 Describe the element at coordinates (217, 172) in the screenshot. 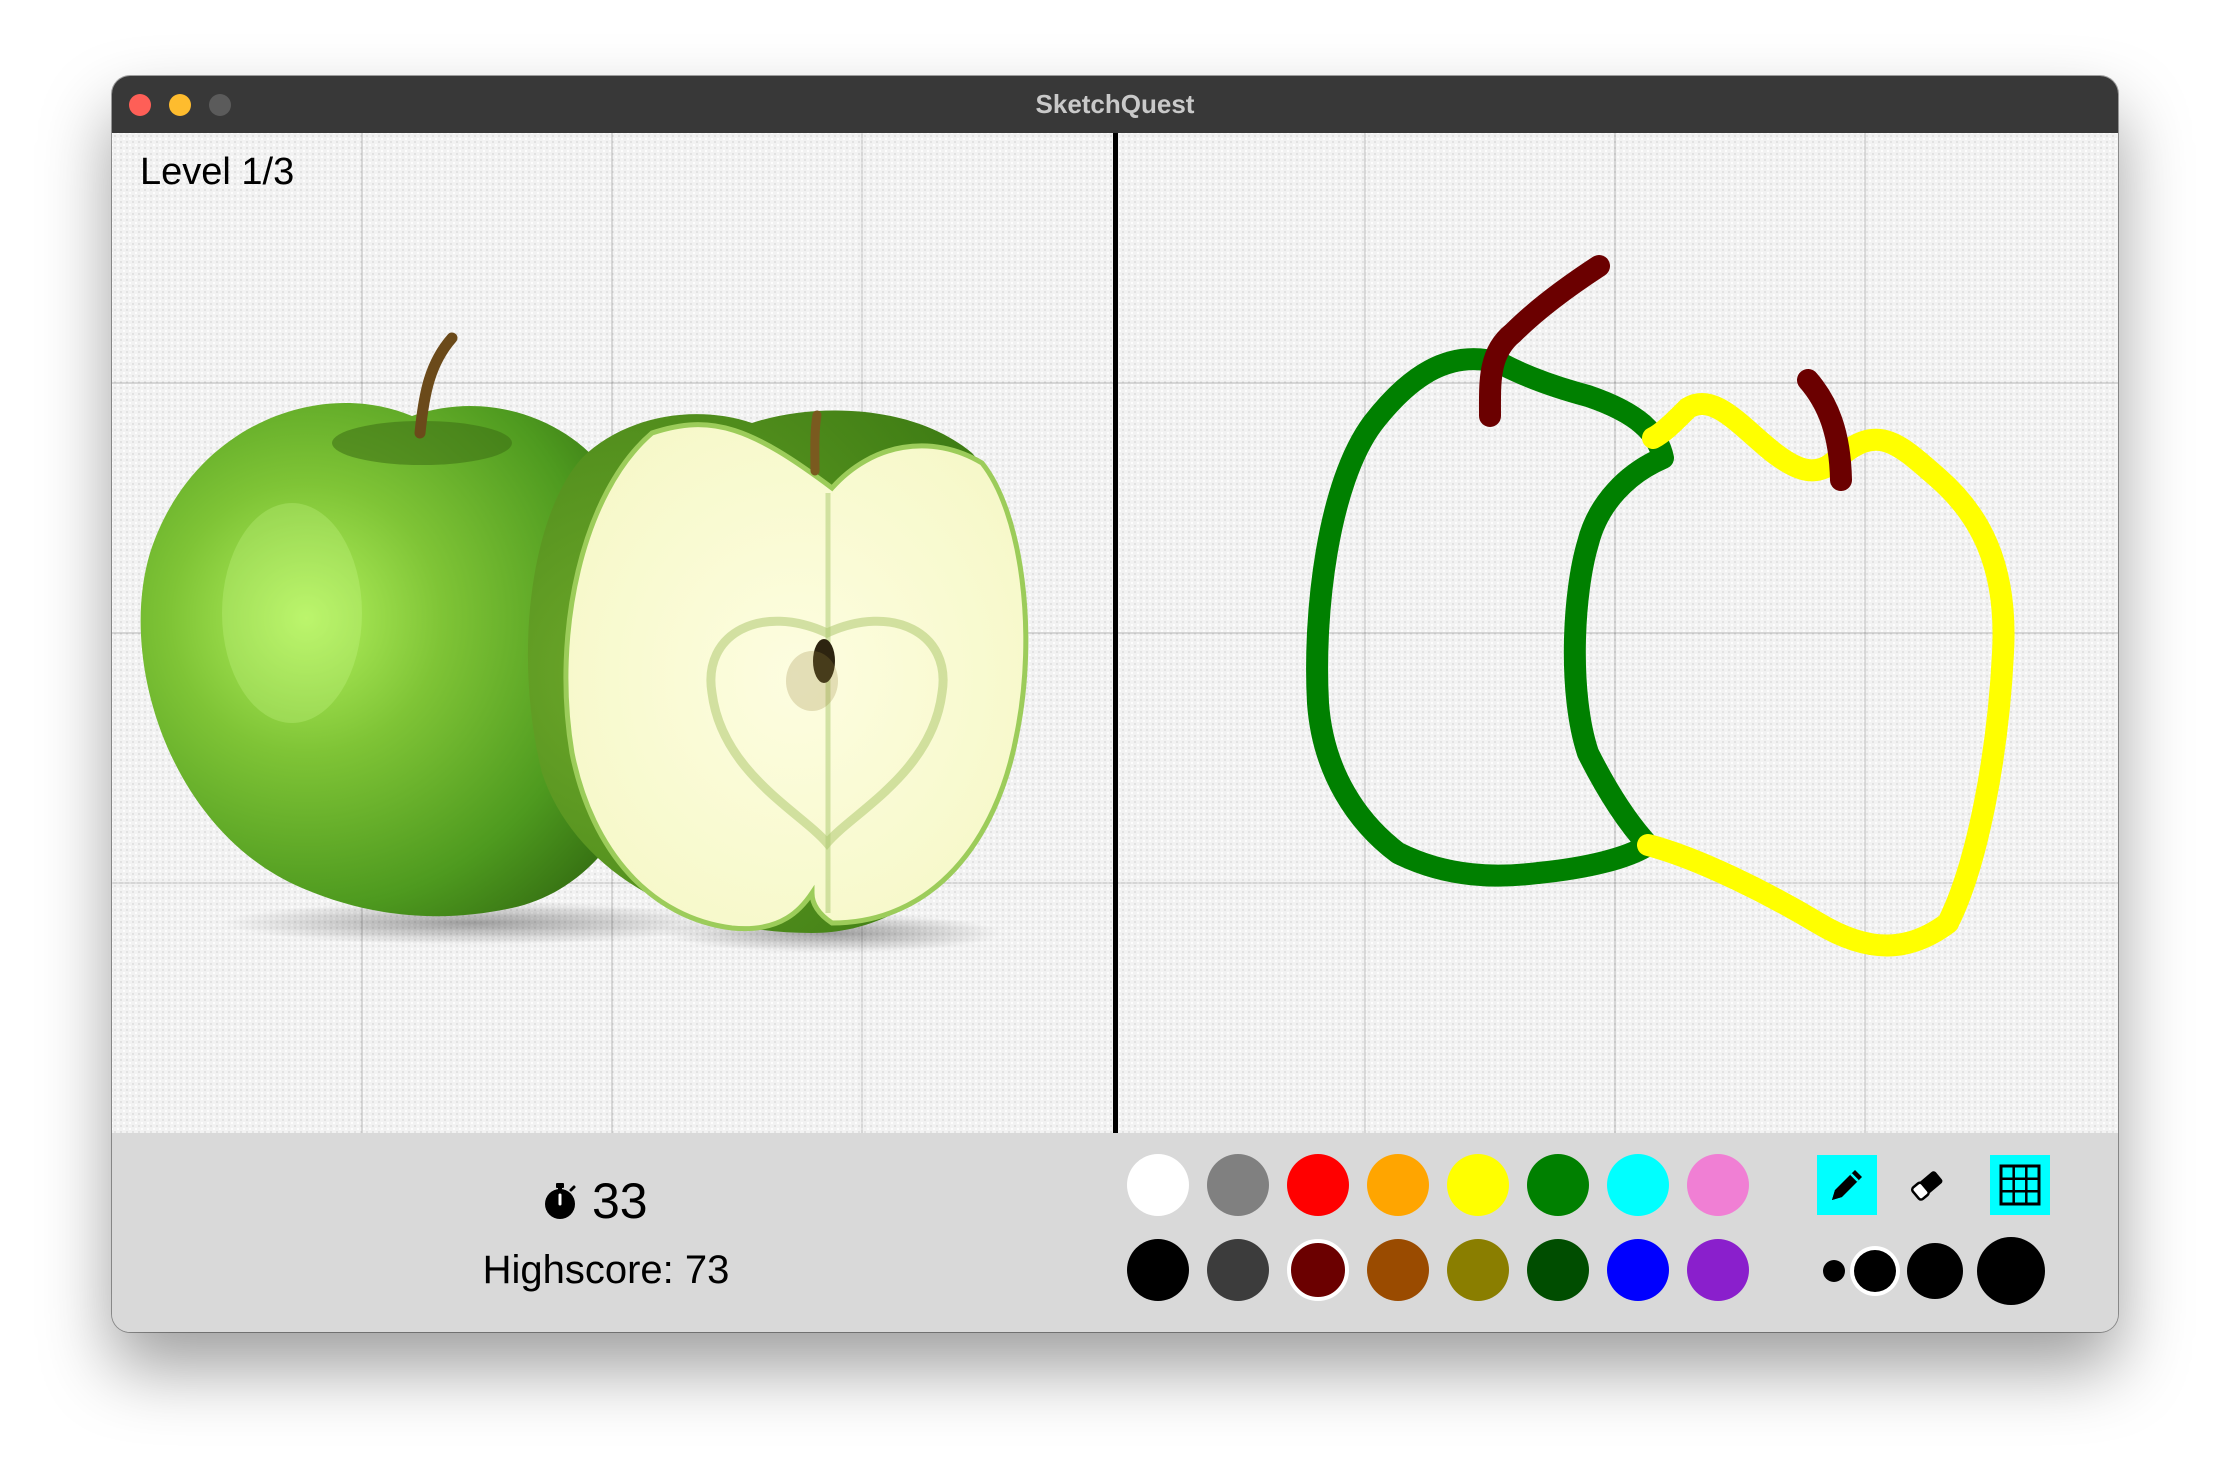

I see `level-label: Level 1/3` at that location.